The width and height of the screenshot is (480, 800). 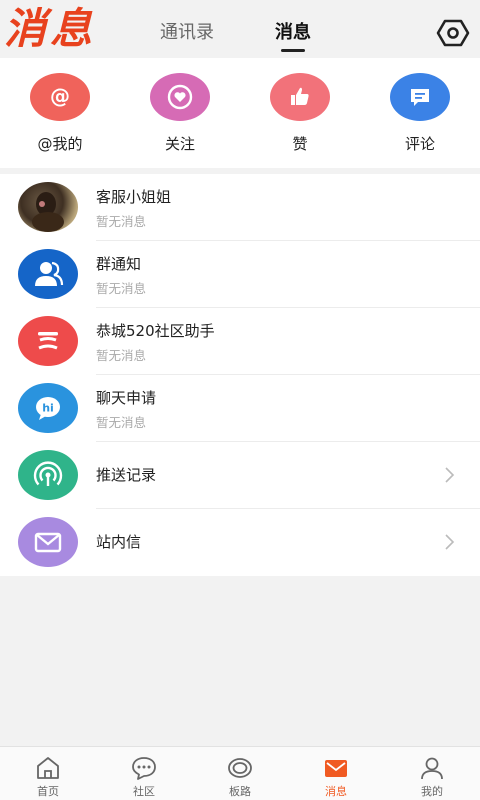 What do you see at coordinates (432, 768) in the screenshot?
I see `user-icon` at bounding box center [432, 768].